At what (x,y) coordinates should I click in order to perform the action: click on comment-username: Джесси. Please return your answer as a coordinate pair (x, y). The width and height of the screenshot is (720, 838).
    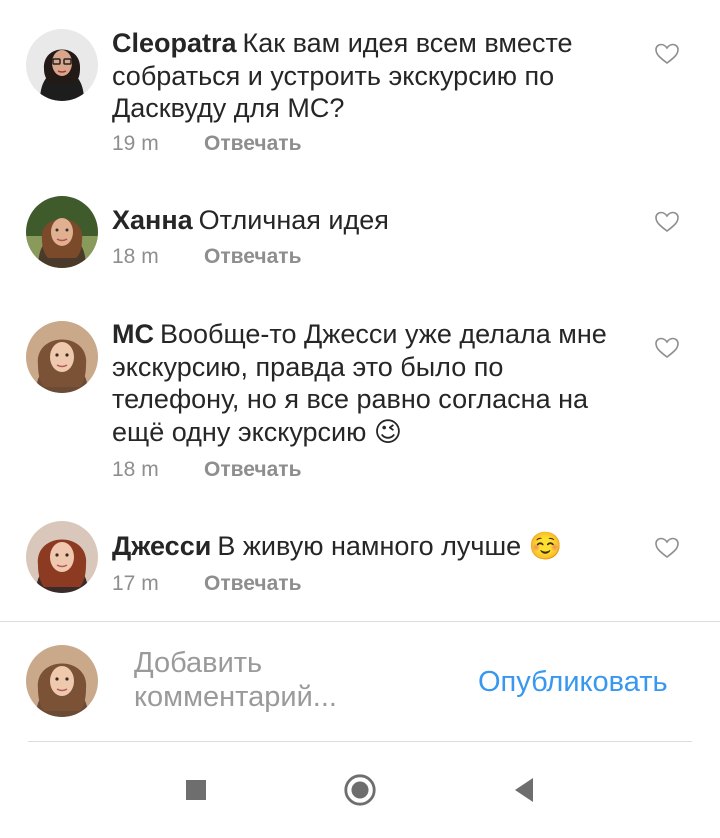
    Looking at the image, I should click on (161, 546).